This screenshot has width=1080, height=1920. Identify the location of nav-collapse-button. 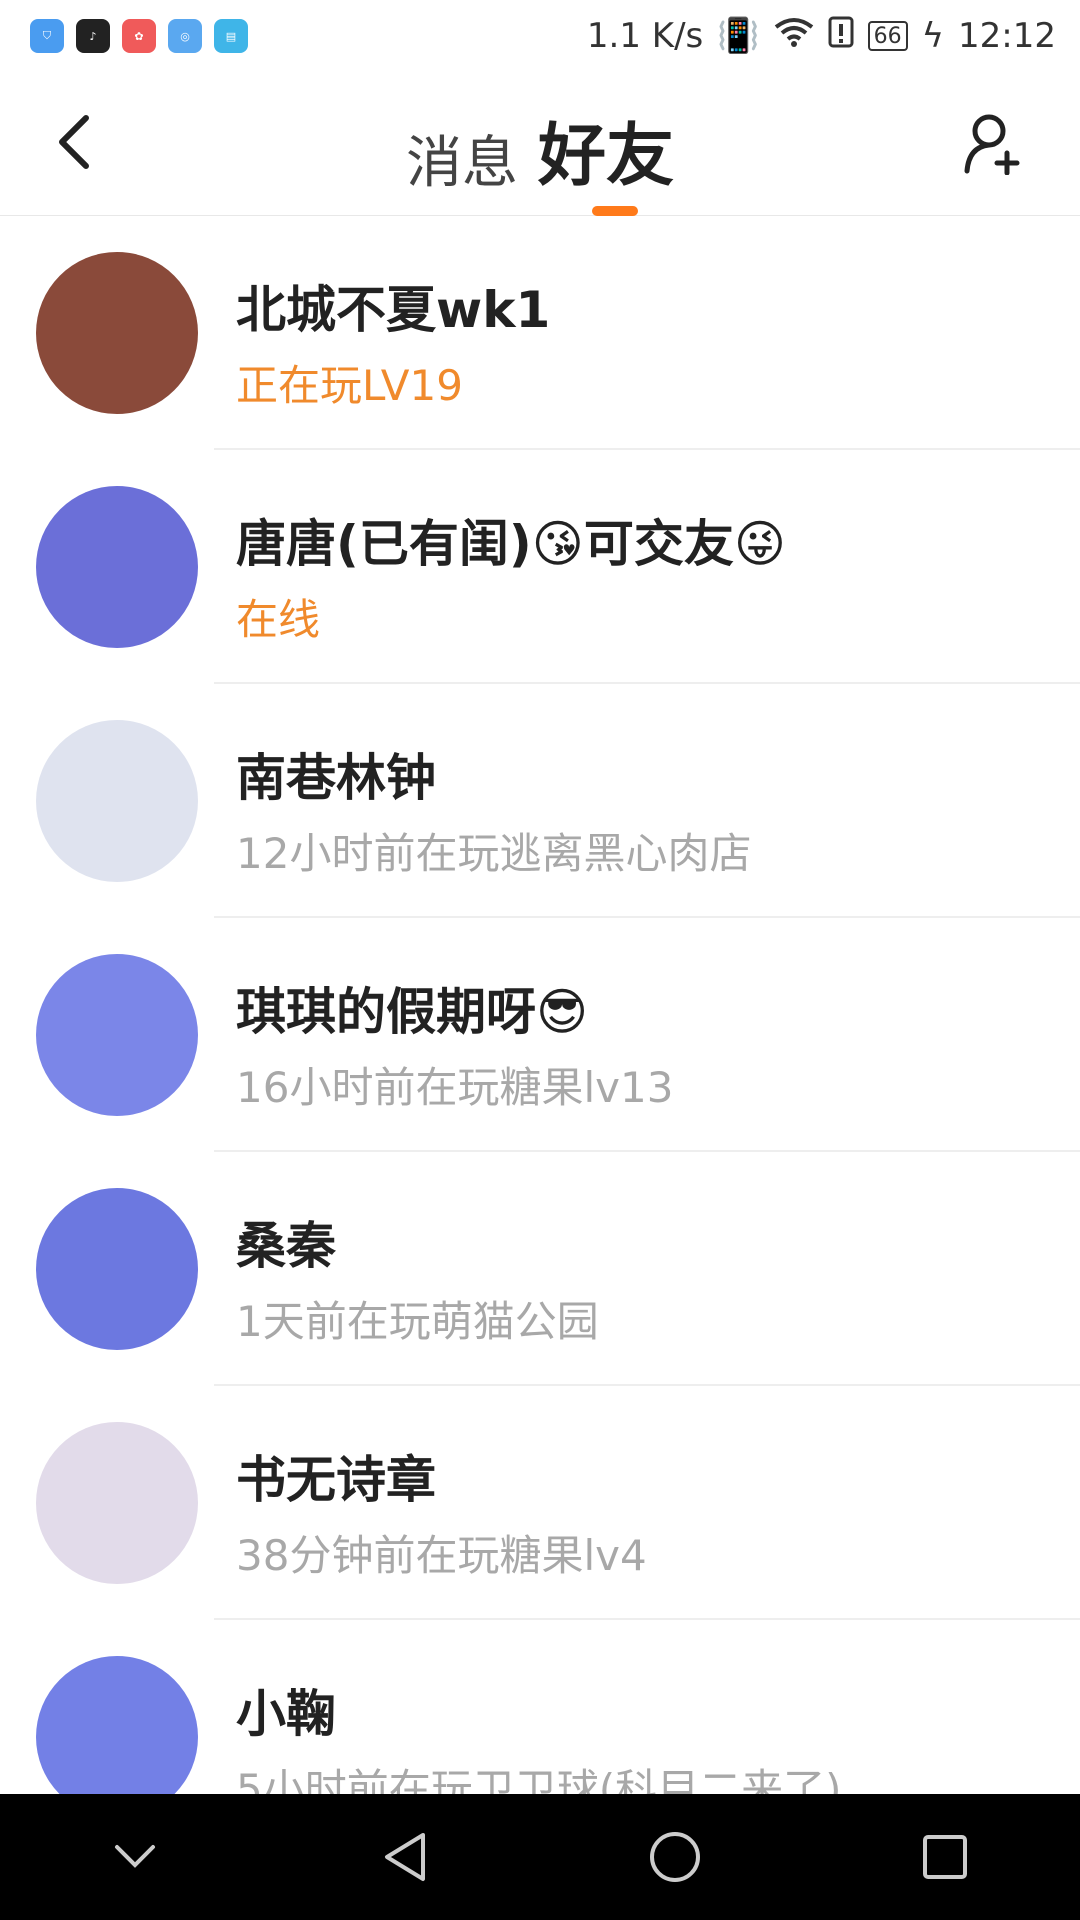
(135, 1857).